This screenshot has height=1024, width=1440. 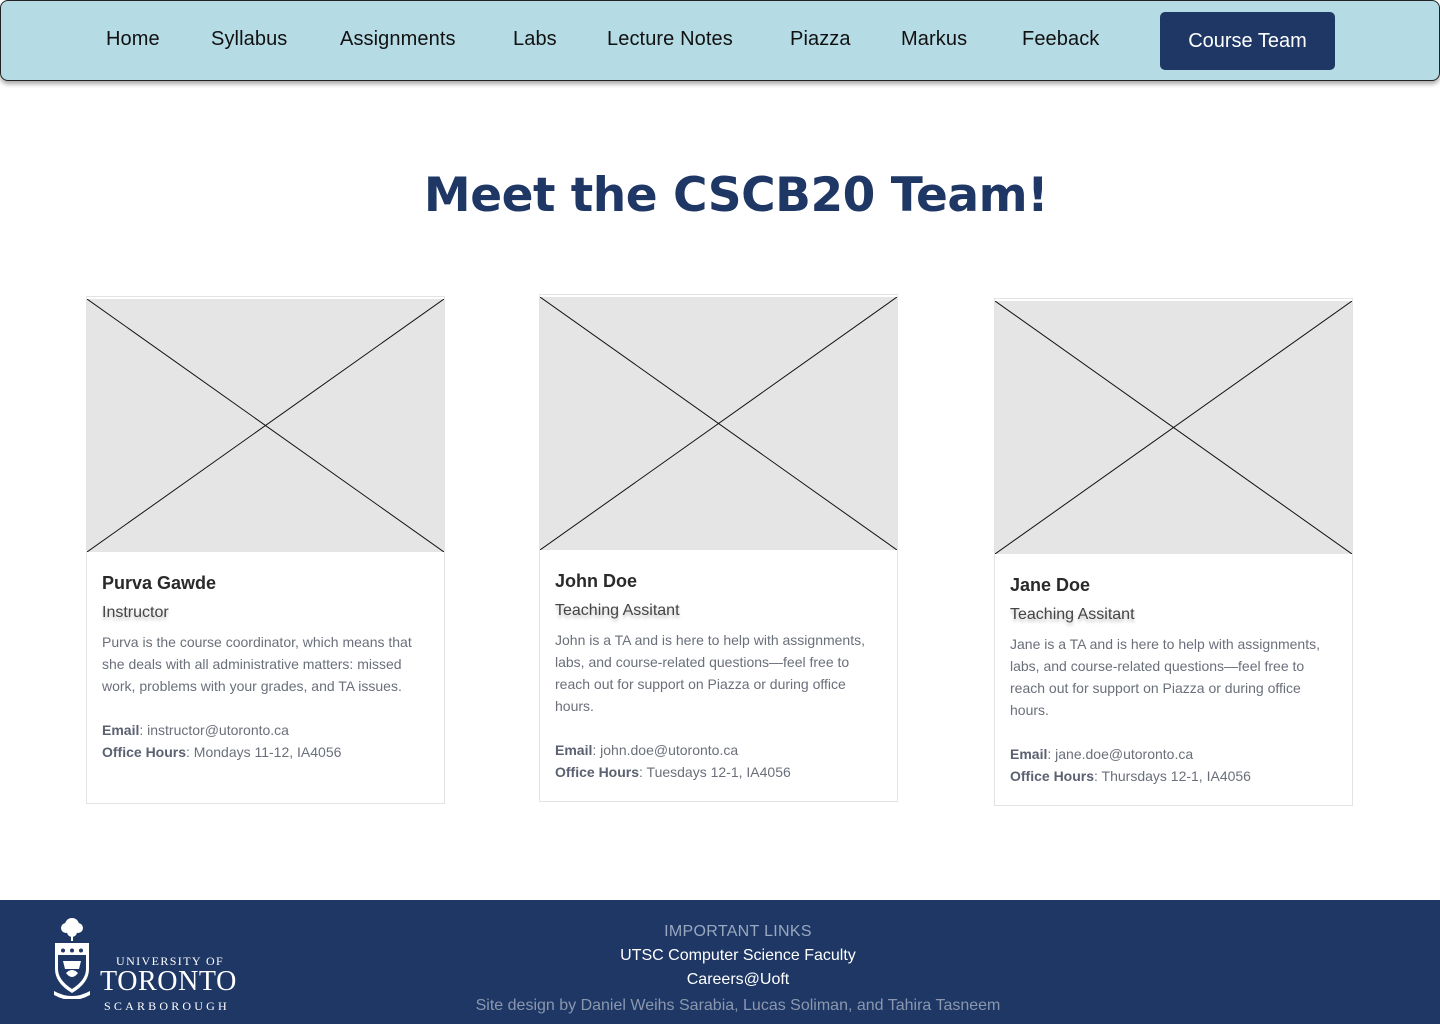 I want to click on nav-item-home: Home, so click(x=133, y=39).